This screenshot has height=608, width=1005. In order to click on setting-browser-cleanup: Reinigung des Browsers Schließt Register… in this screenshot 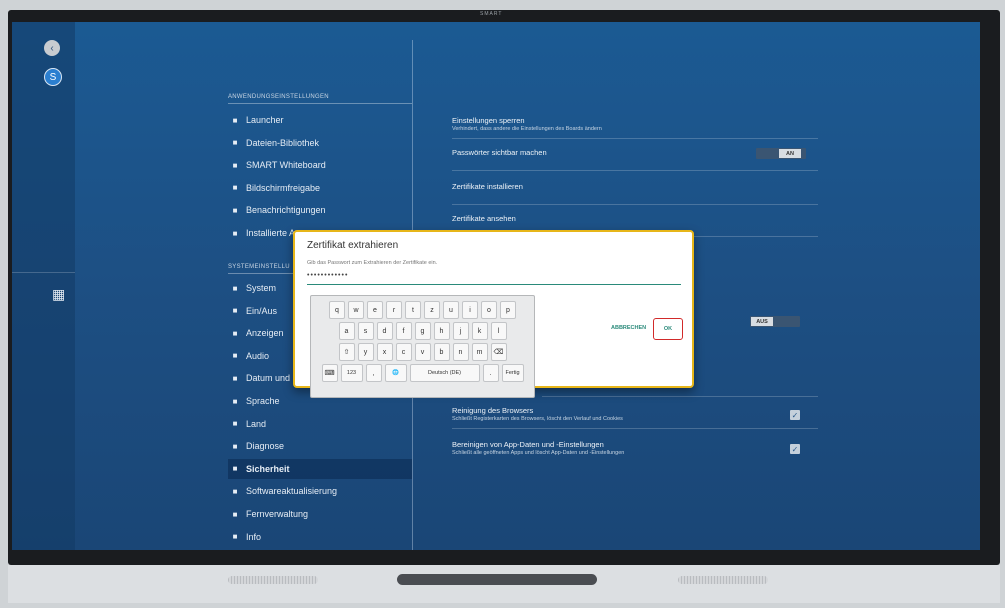, I will do `click(635, 417)`.